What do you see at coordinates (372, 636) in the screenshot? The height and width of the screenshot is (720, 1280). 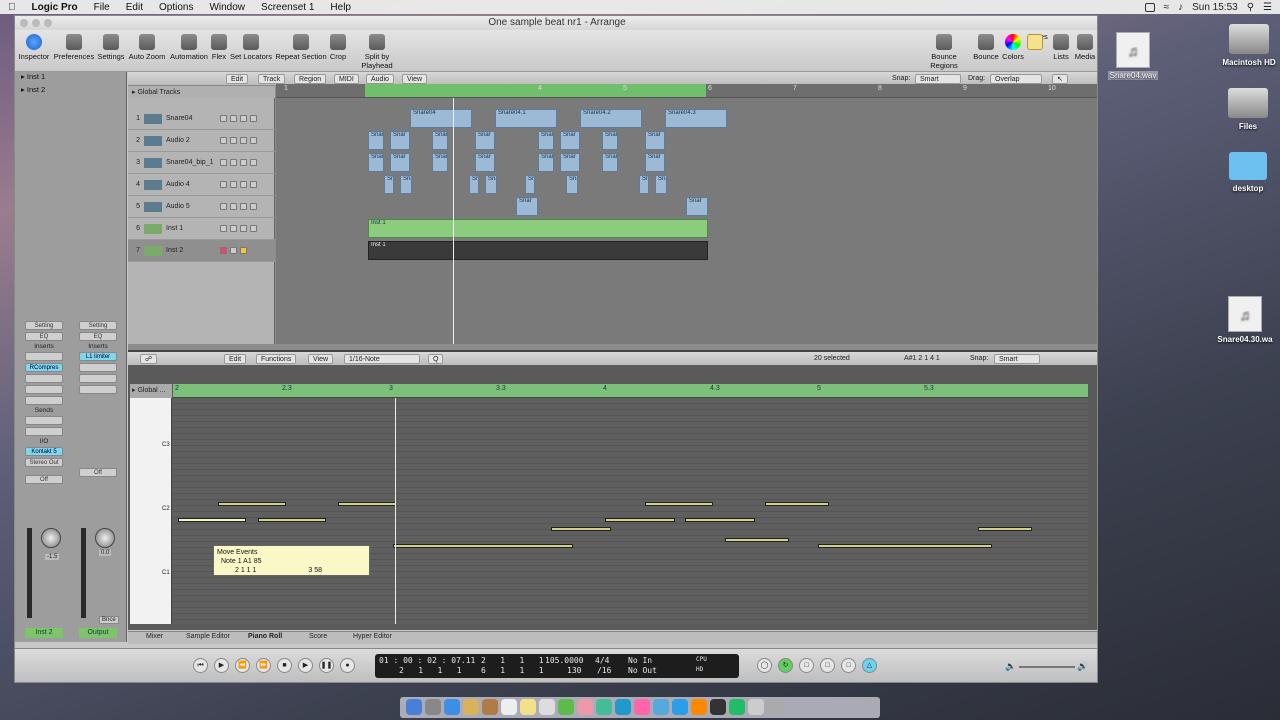 I see `tab-hyper-editor: Hyper Editor` at bounding box center [372, 636].